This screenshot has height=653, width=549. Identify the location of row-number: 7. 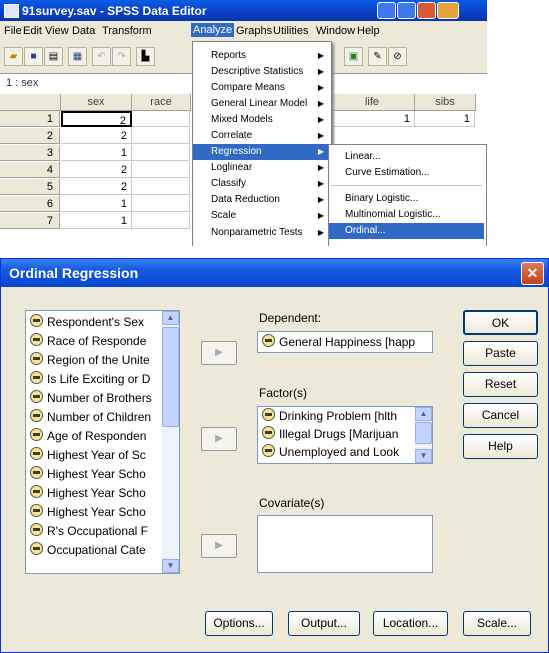
(30, 221).